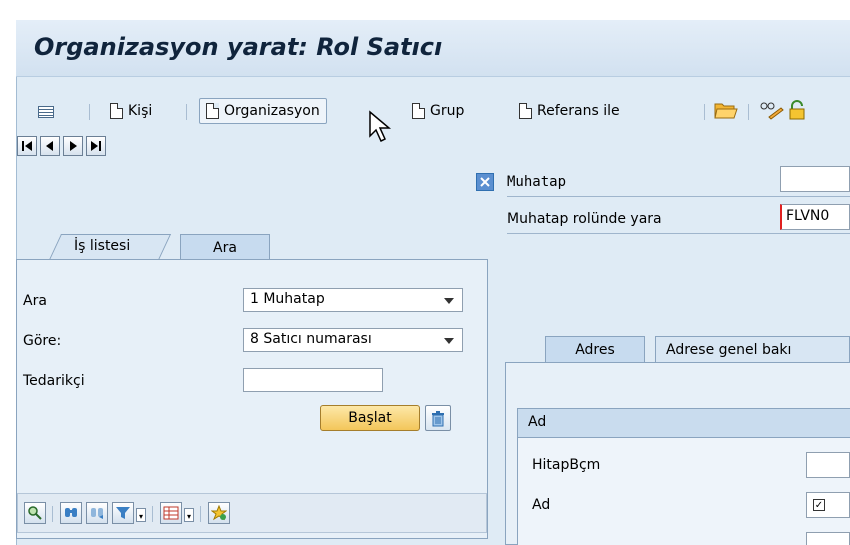  Describe the element at coordinates (808, 216) in the screenshot. I see `role-value: FLVN0` at that location.